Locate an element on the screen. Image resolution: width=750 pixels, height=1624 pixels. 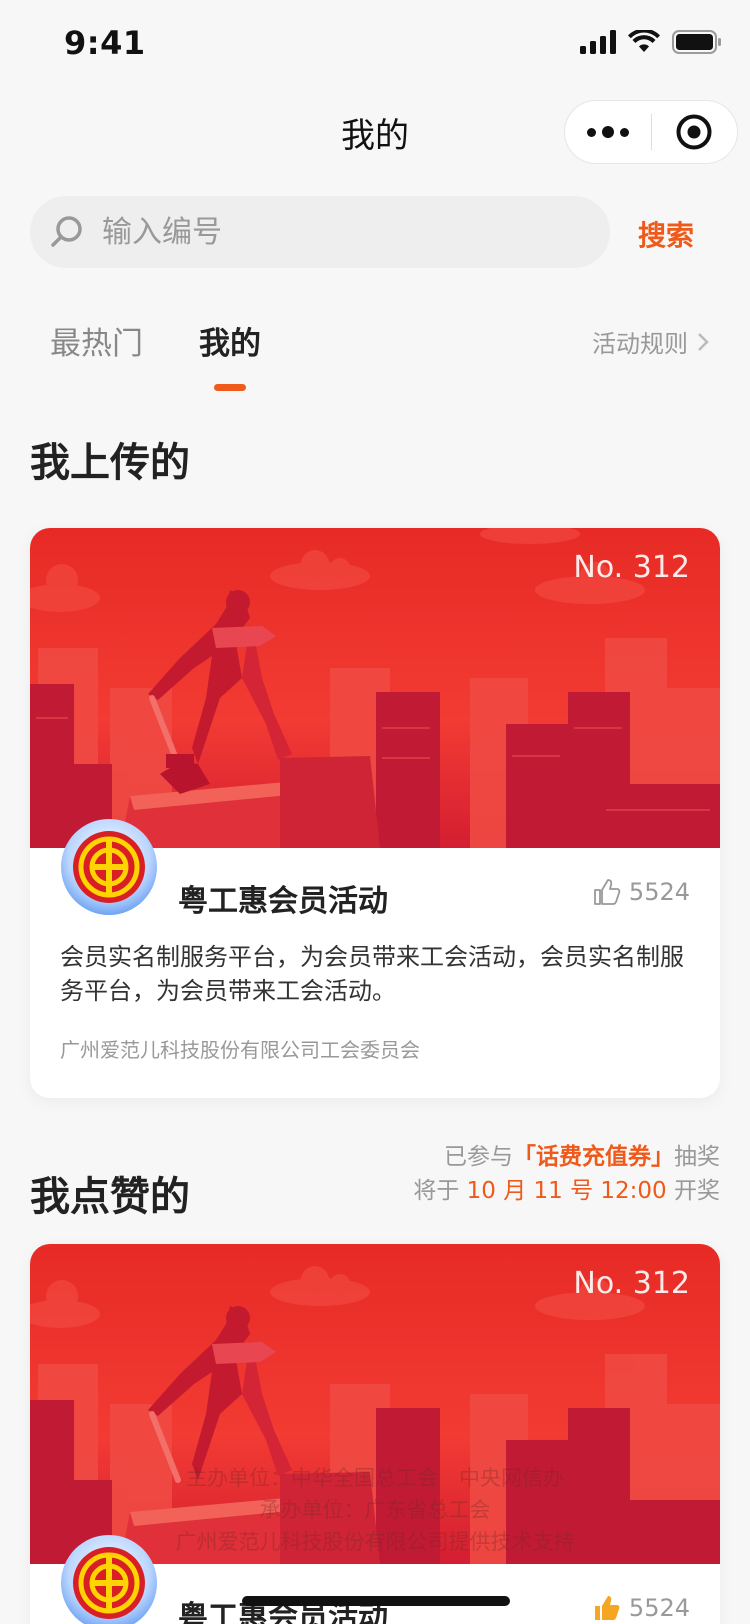
target-icon is located at coordinates (694, 132).